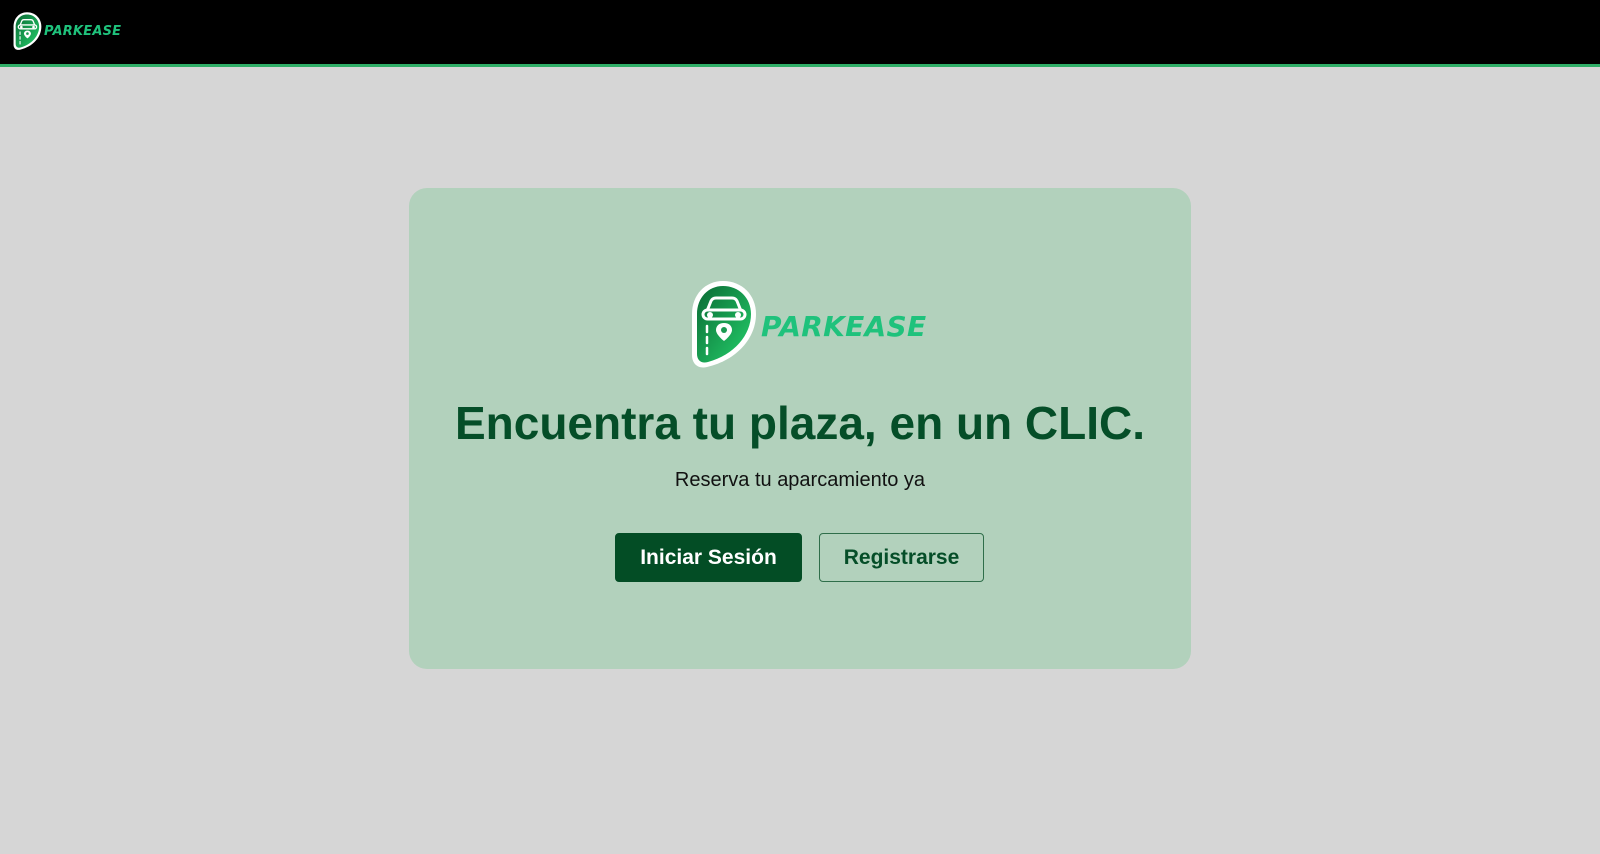  What do you see at coordinates (708, 557) in the screenshot?
I see `login-button: Iniciar Sesión` at bounding box center [708, 557].